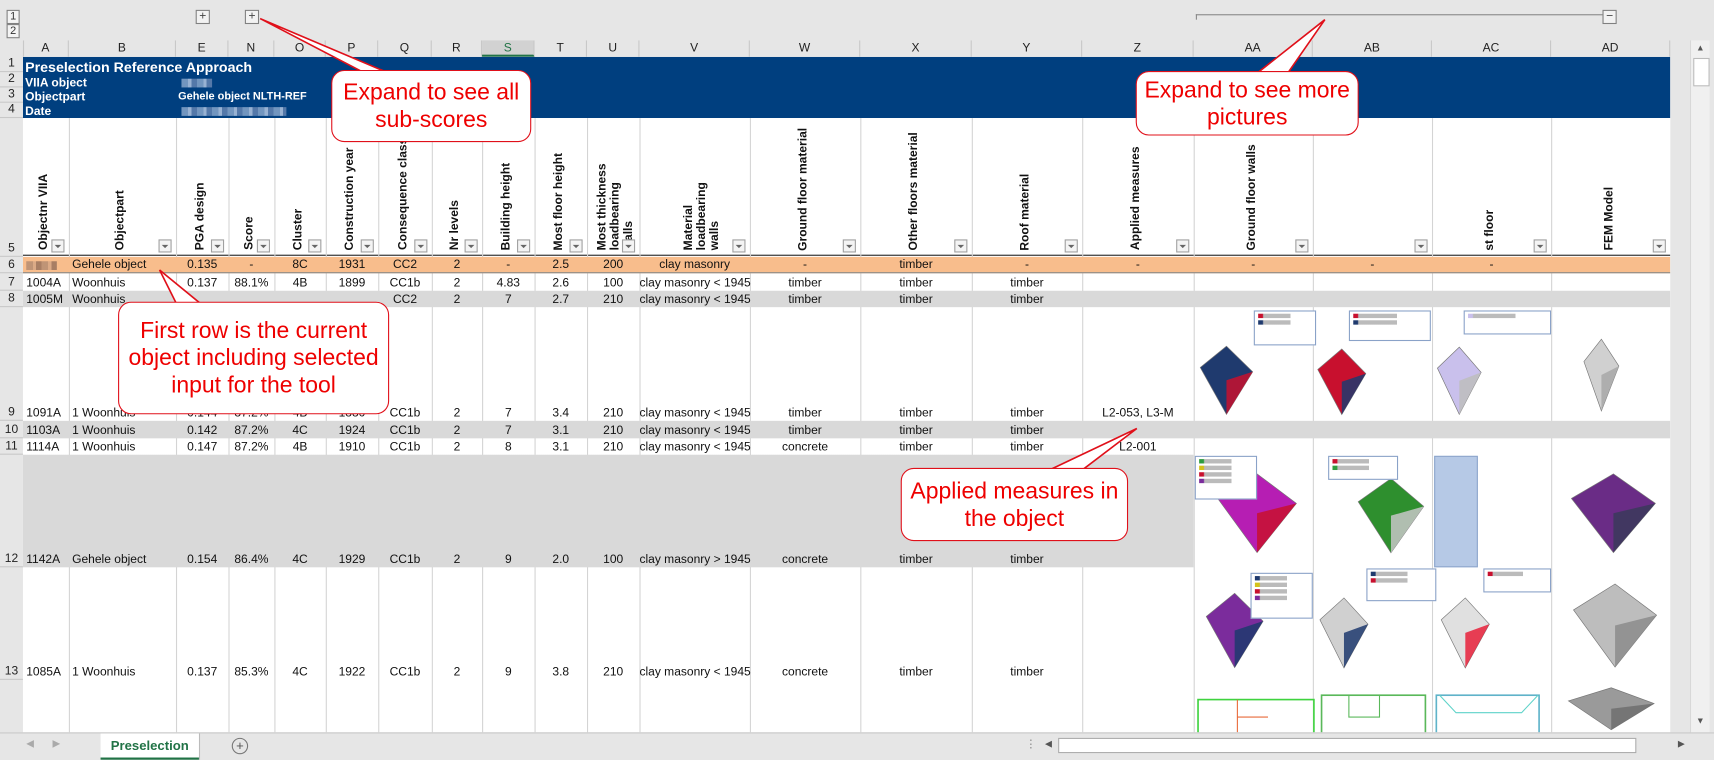 This screenshot has height=760, width=1714. Describe the element at coordinates (1014, 504) in the screenshot. I see `callout-applied-measures: Applied measures in the object` at that location.